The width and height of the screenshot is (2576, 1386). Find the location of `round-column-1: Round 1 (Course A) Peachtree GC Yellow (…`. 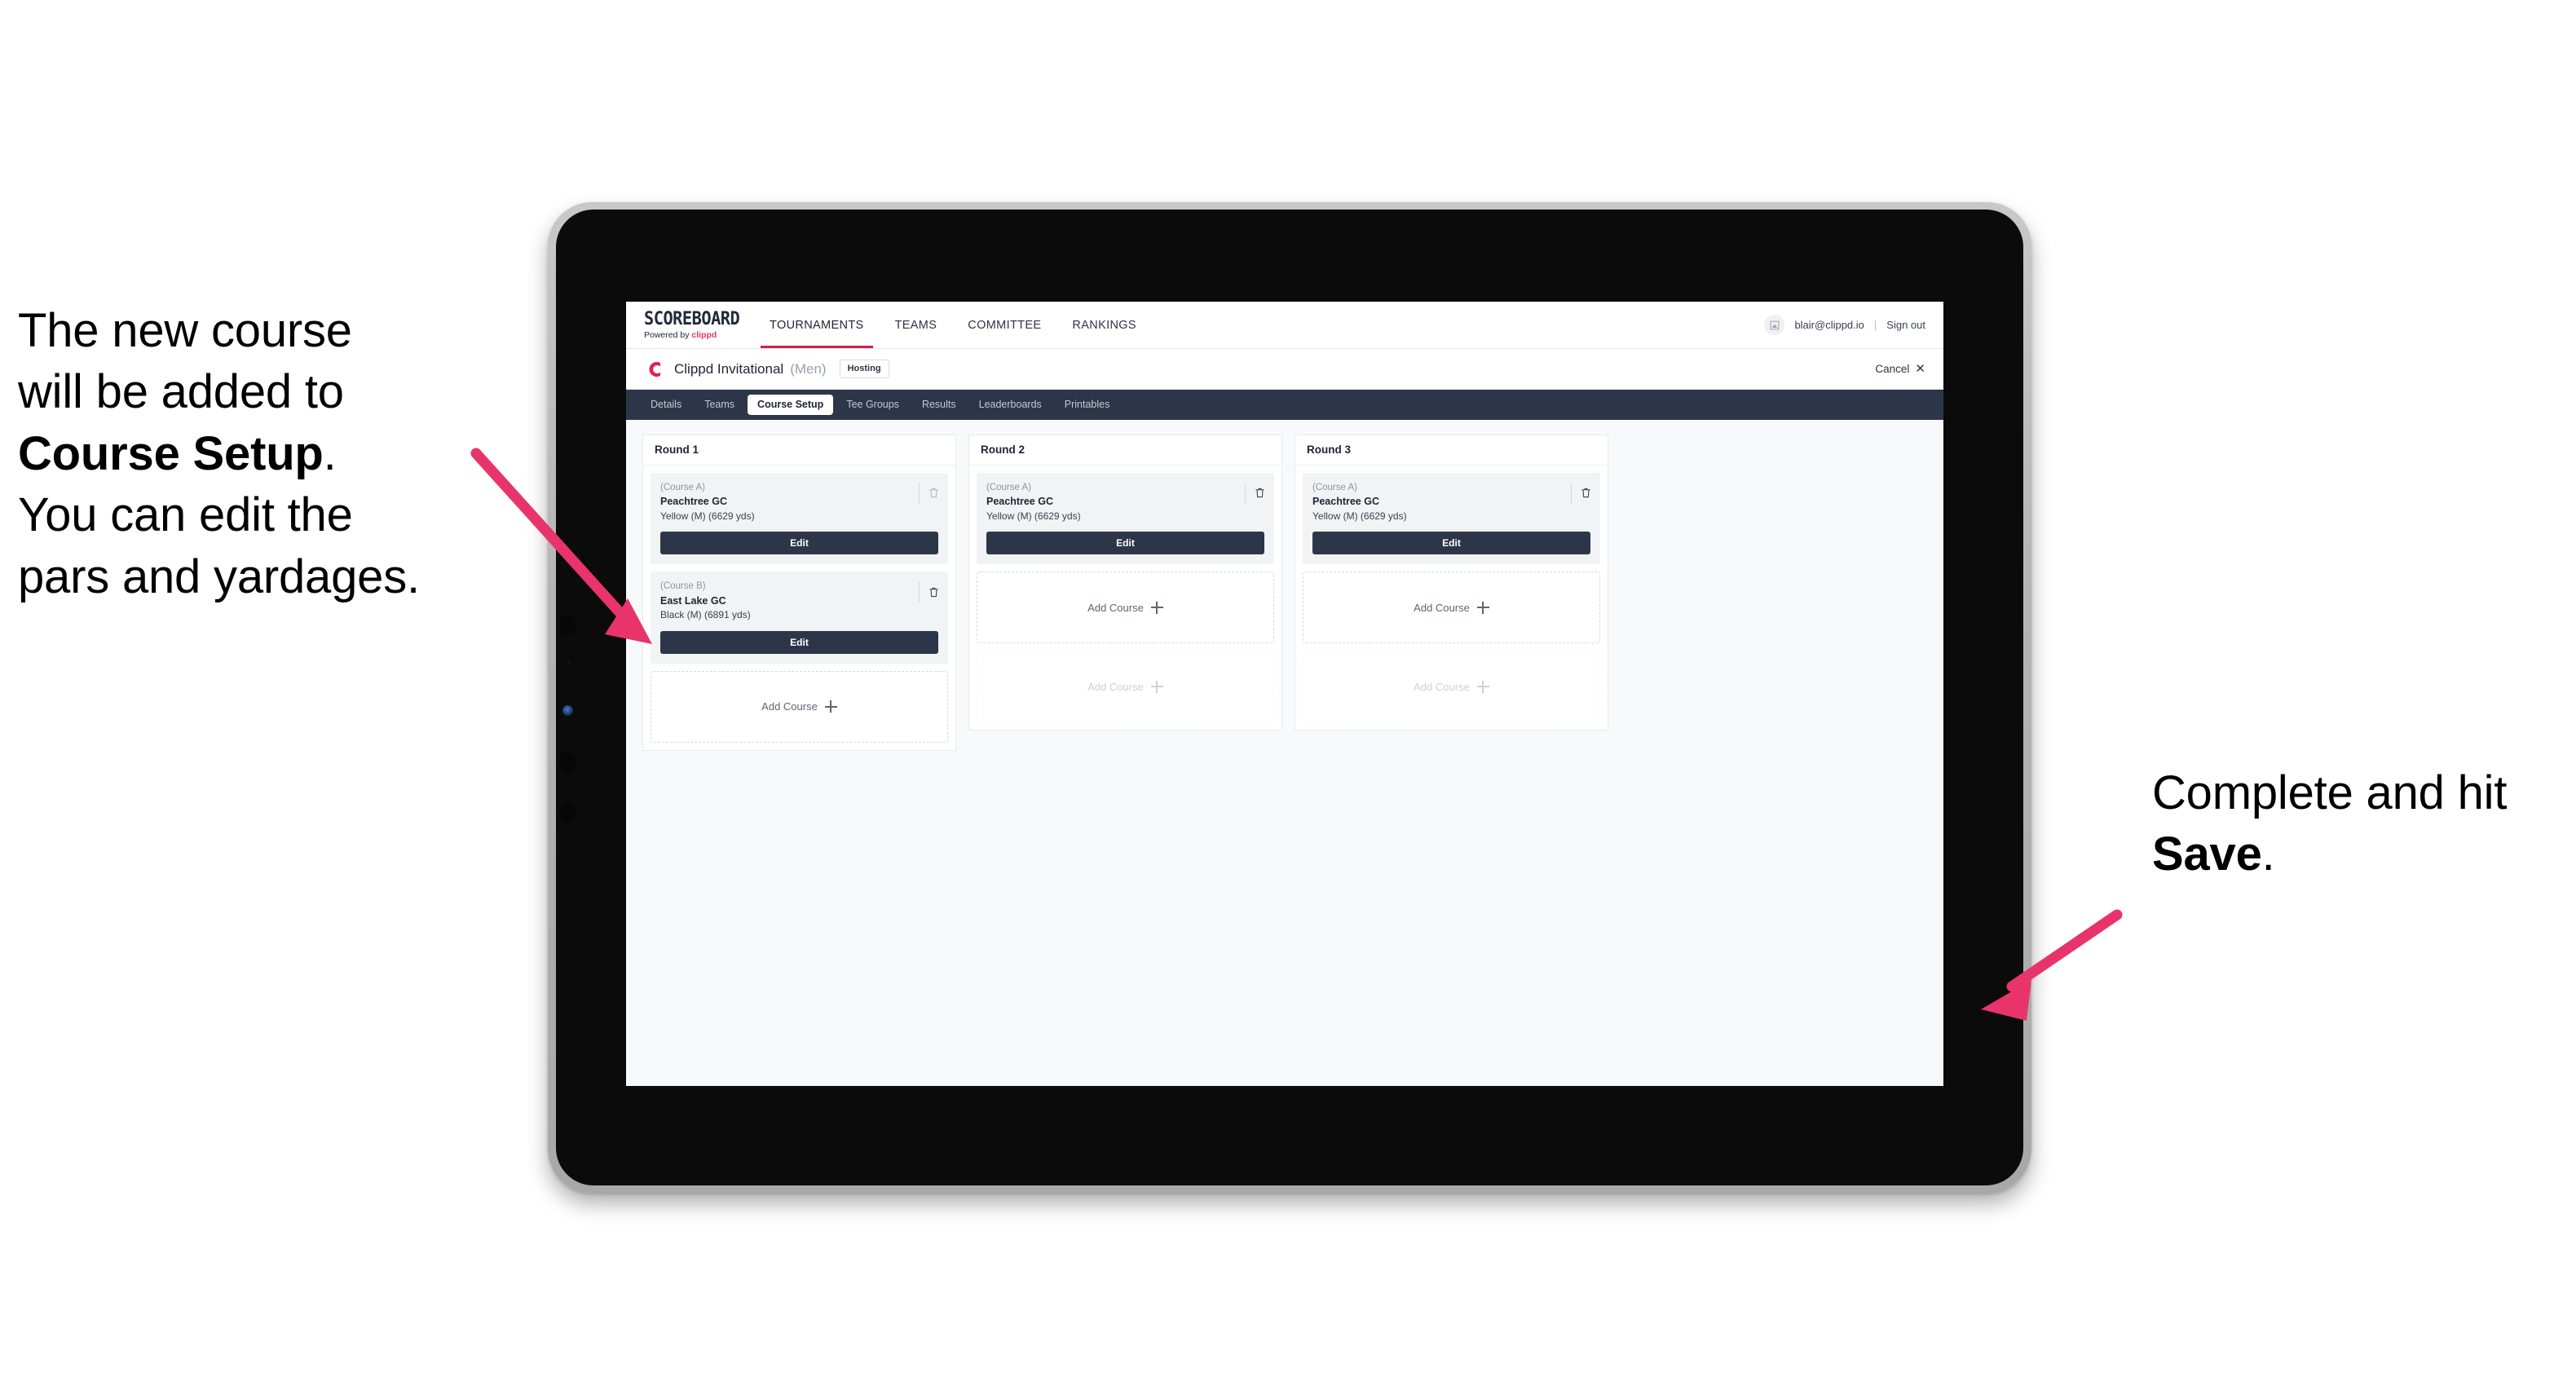

round-column-1: Round 1 (Course A) Peachtree GC Yellow (… is located at coordinates (799, 593).